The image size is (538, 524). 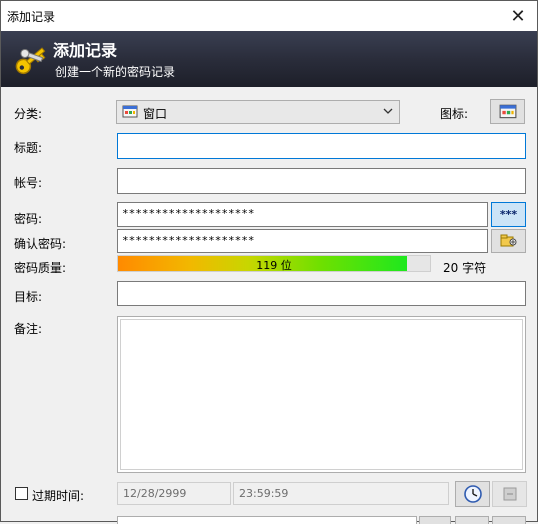 I want to click on menu-icon, so click(x=509, y=494).